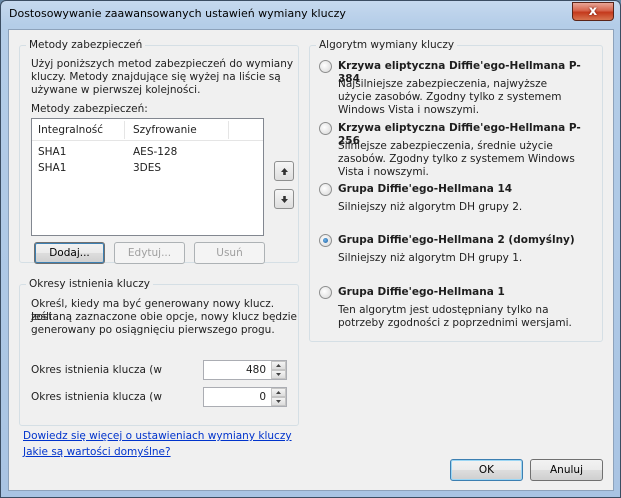 This screenshot has width=621, height=498. Describe the element at coordinates (70, 130) in the screenshot. I see `column-integrity: Integralność` at that location.